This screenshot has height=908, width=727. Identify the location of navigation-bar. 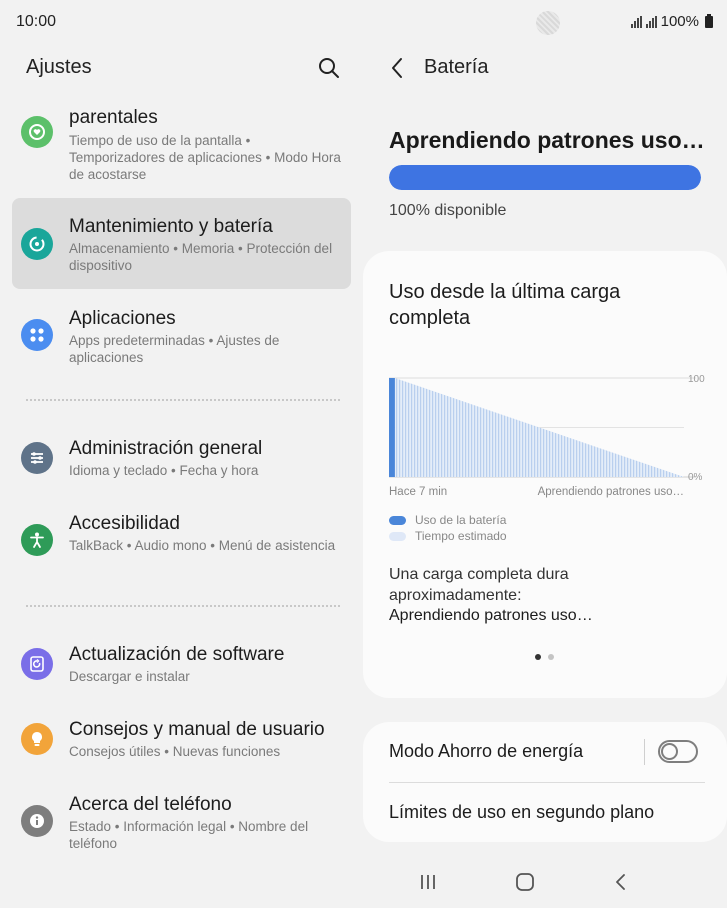
(545, 884).